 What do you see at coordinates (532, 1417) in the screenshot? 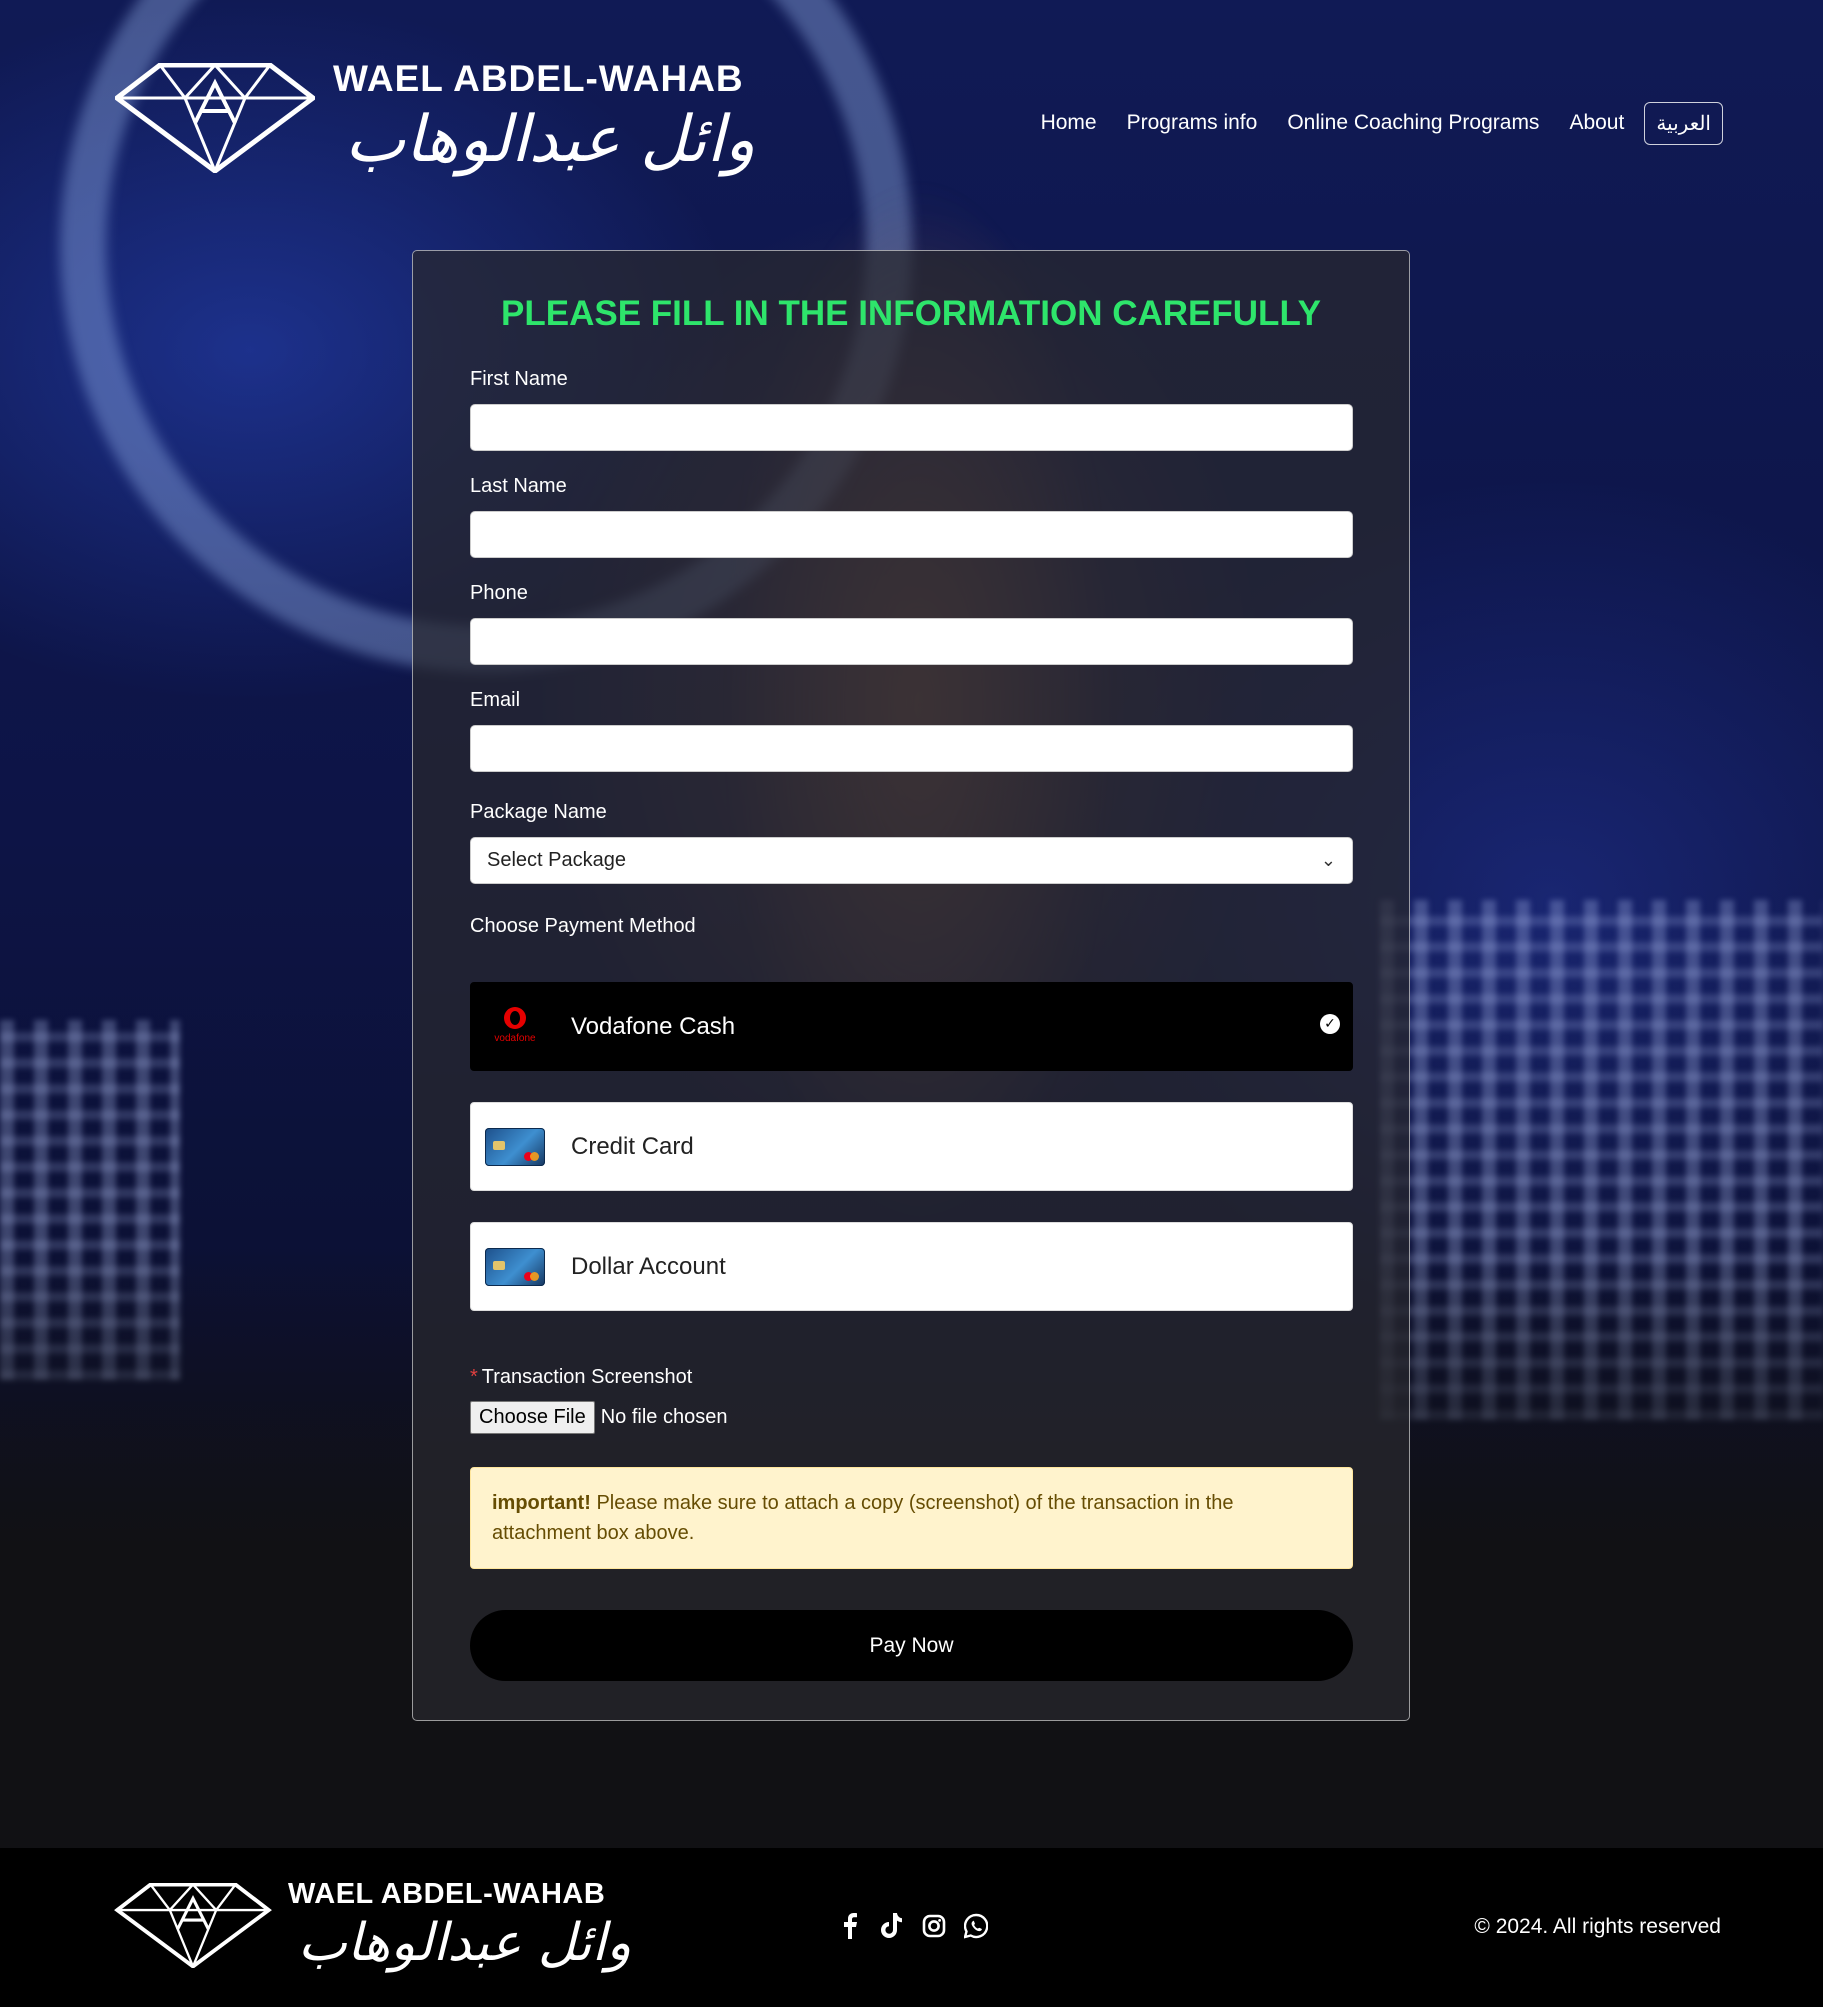
I see `choose-file-button: Choose File` at bounding box center [532, 1417].